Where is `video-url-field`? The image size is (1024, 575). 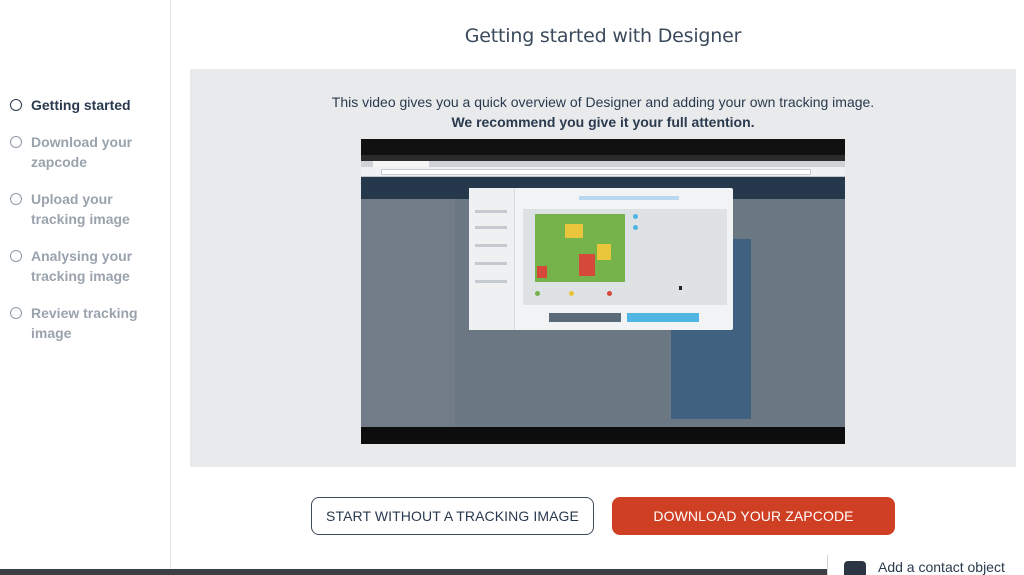 video-url-field is located at coordinates (596, 172).